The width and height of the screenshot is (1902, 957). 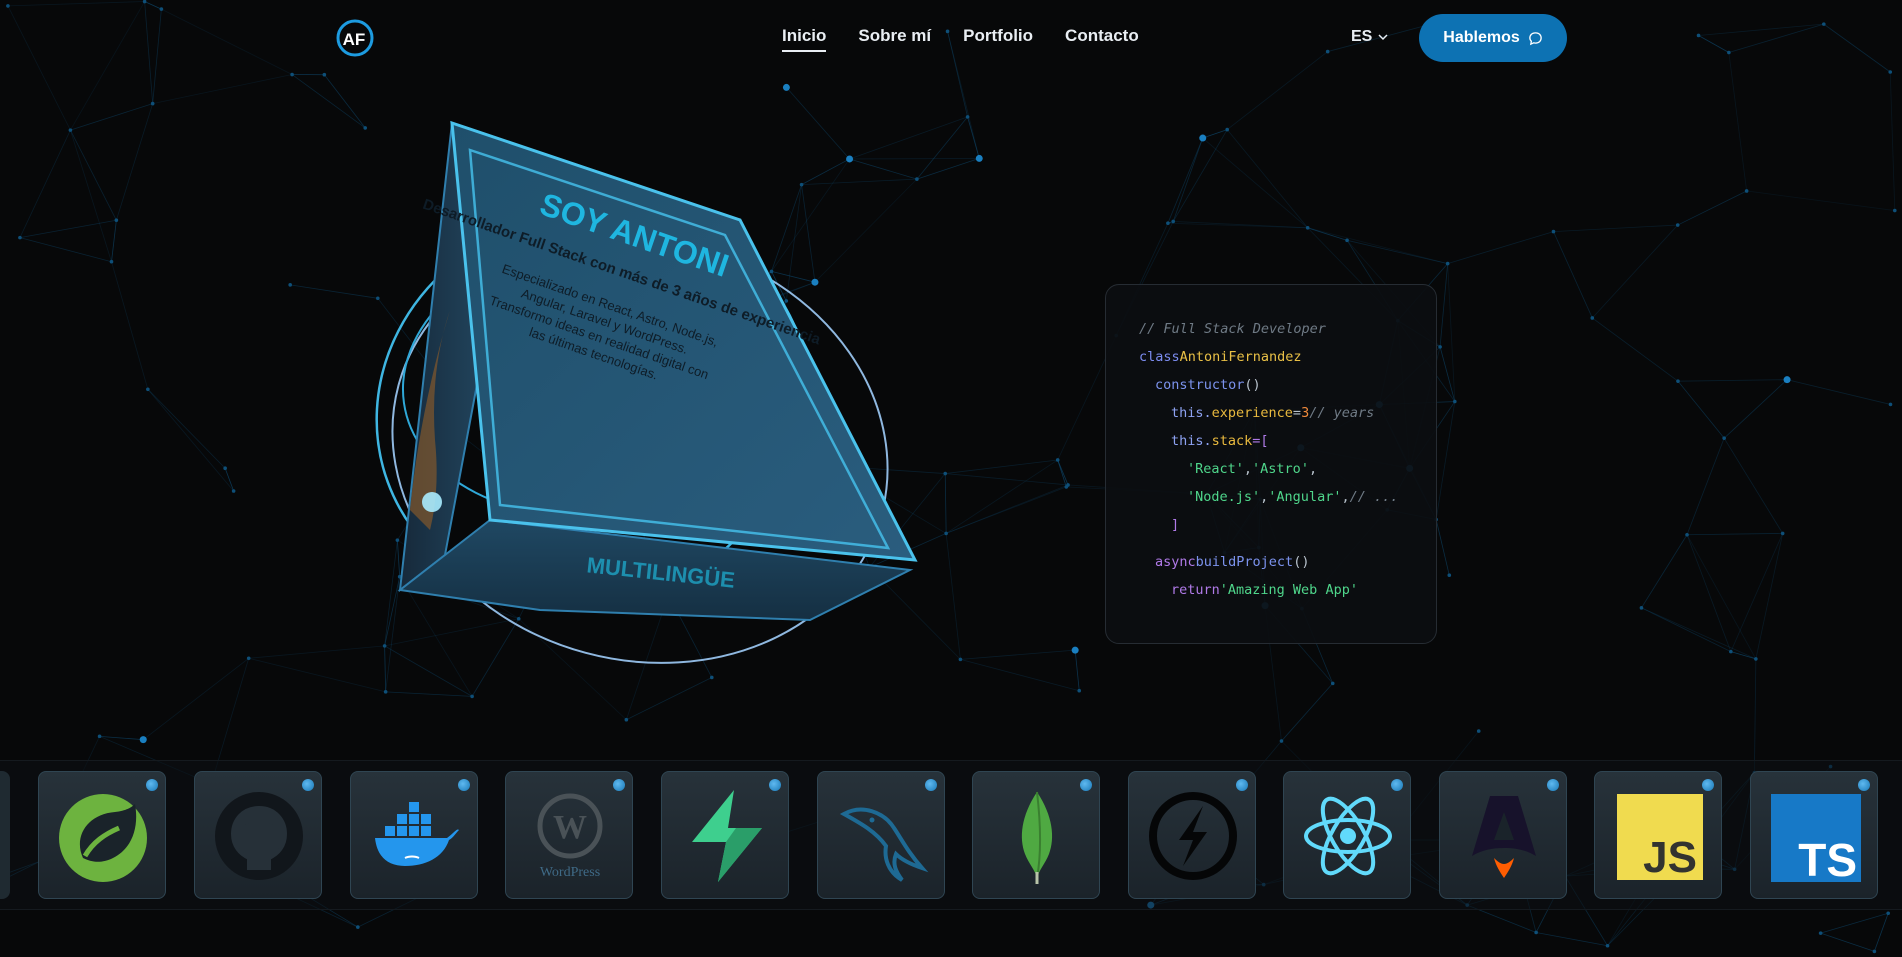 I want to click on code-line: 'React','Astro',, so click(x=1287, y=469).